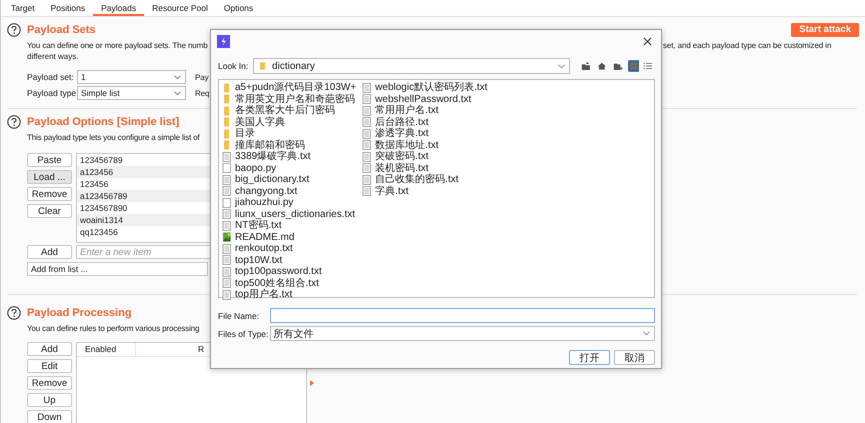 This screenshot has height=423, width=865. I want to click on dialog-button: 取消, so click(634, 357).